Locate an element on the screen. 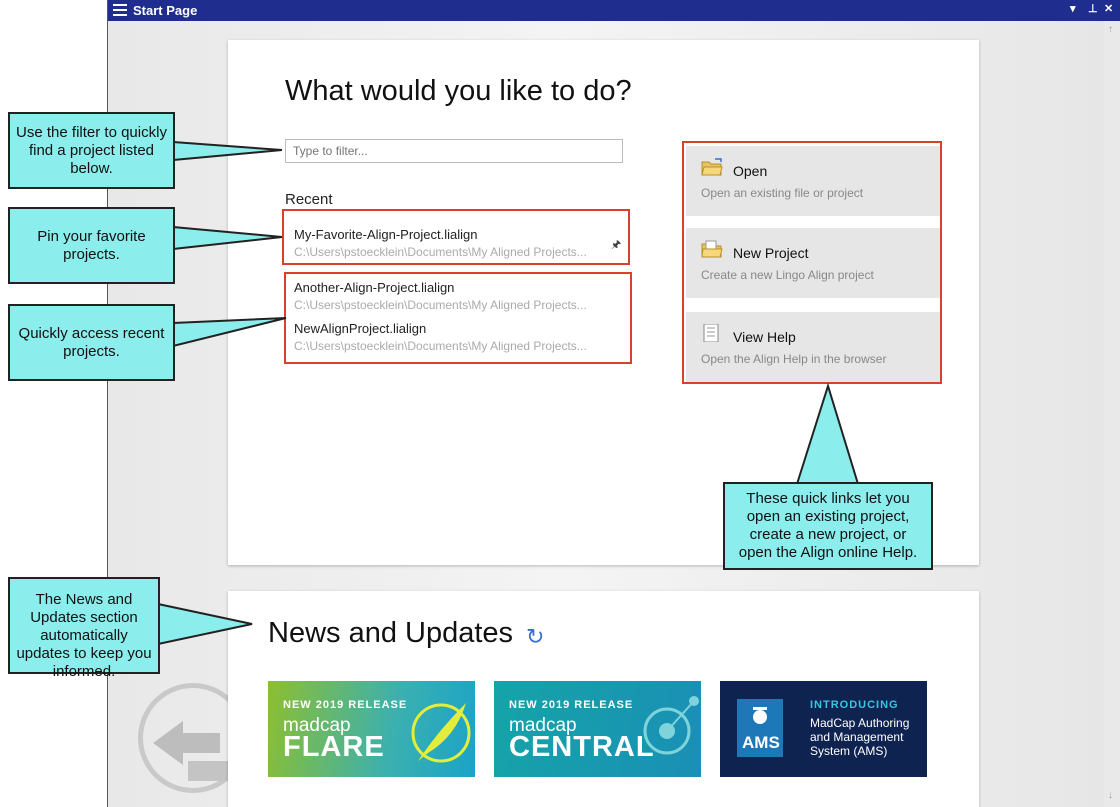 This screenshot has width=1120, height=807. view-help-label: View Help is located at coordinates (764, 337).